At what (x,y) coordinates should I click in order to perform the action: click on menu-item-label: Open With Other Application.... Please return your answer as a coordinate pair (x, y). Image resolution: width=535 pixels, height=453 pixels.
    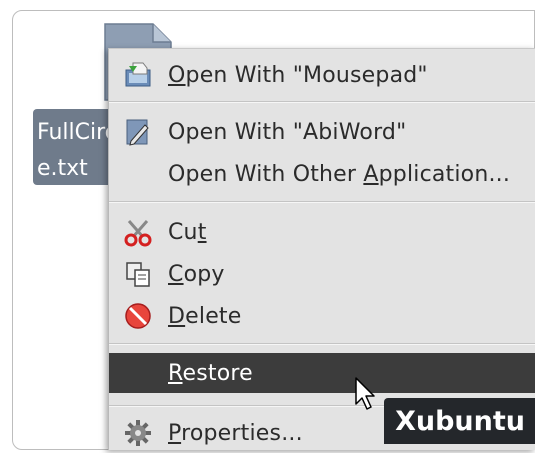
    Looking at the image, I should click on (339, 174).